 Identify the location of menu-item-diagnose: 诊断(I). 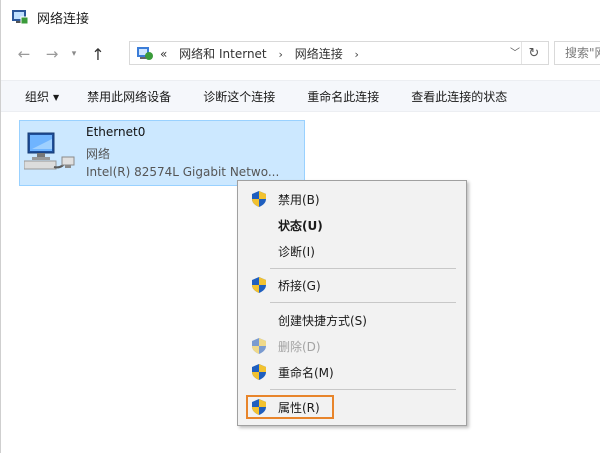
(352, 251).